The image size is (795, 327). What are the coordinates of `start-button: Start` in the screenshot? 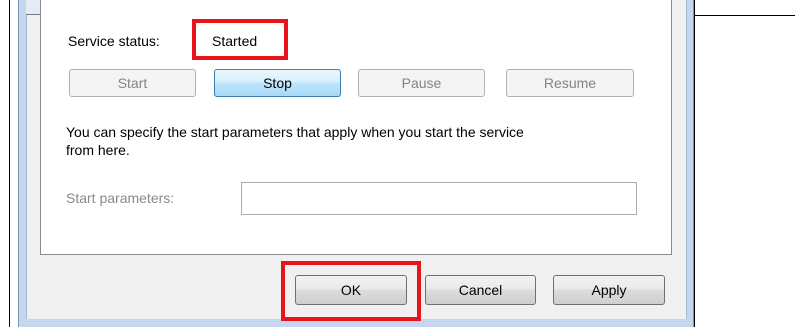 It's located at (132, 83).